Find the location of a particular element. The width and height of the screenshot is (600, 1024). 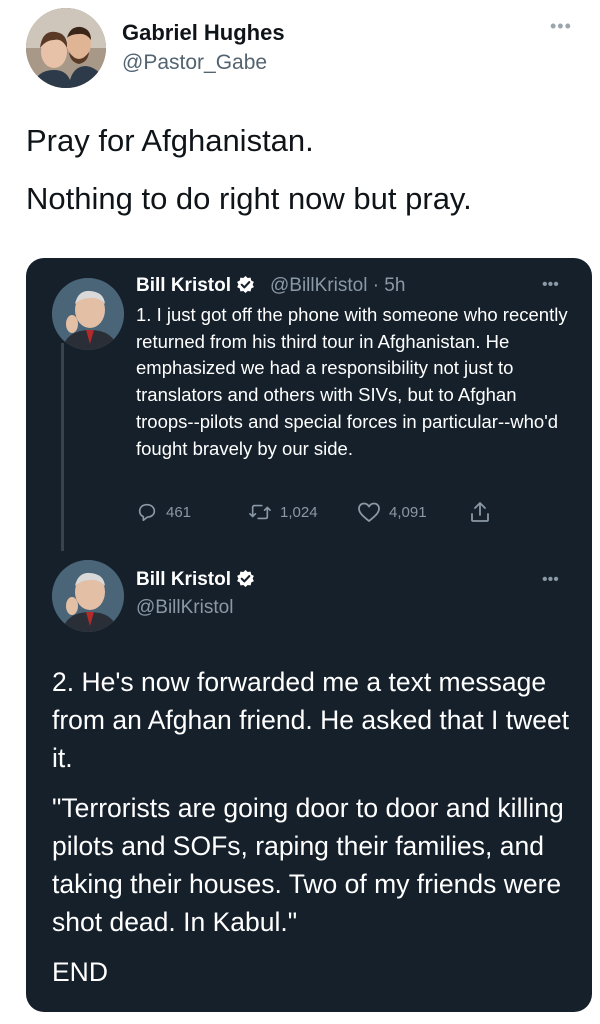

tweet2-avatar is located at coordinates (88, 596).